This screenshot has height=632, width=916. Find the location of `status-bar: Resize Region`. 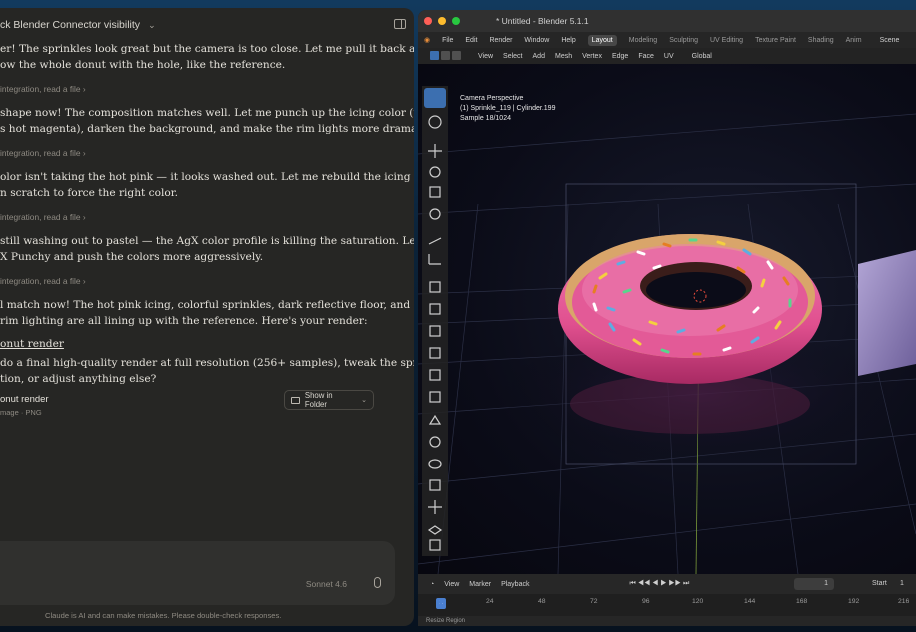

status-bar: Resize Region is located at coordinates (667, 621).